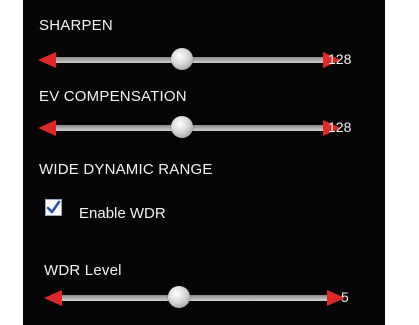 Image resolution: width=419 pixels, height=325 pixels. I want to click on wdr-level-label: WDR Level, so click(83, 270).